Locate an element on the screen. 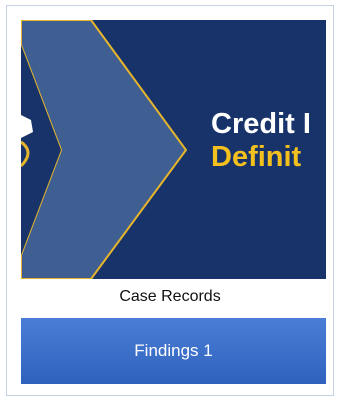 The height and width of the screenshot is (402, 340). findings-button: Findings 1 is located at coordinates (173, 351).